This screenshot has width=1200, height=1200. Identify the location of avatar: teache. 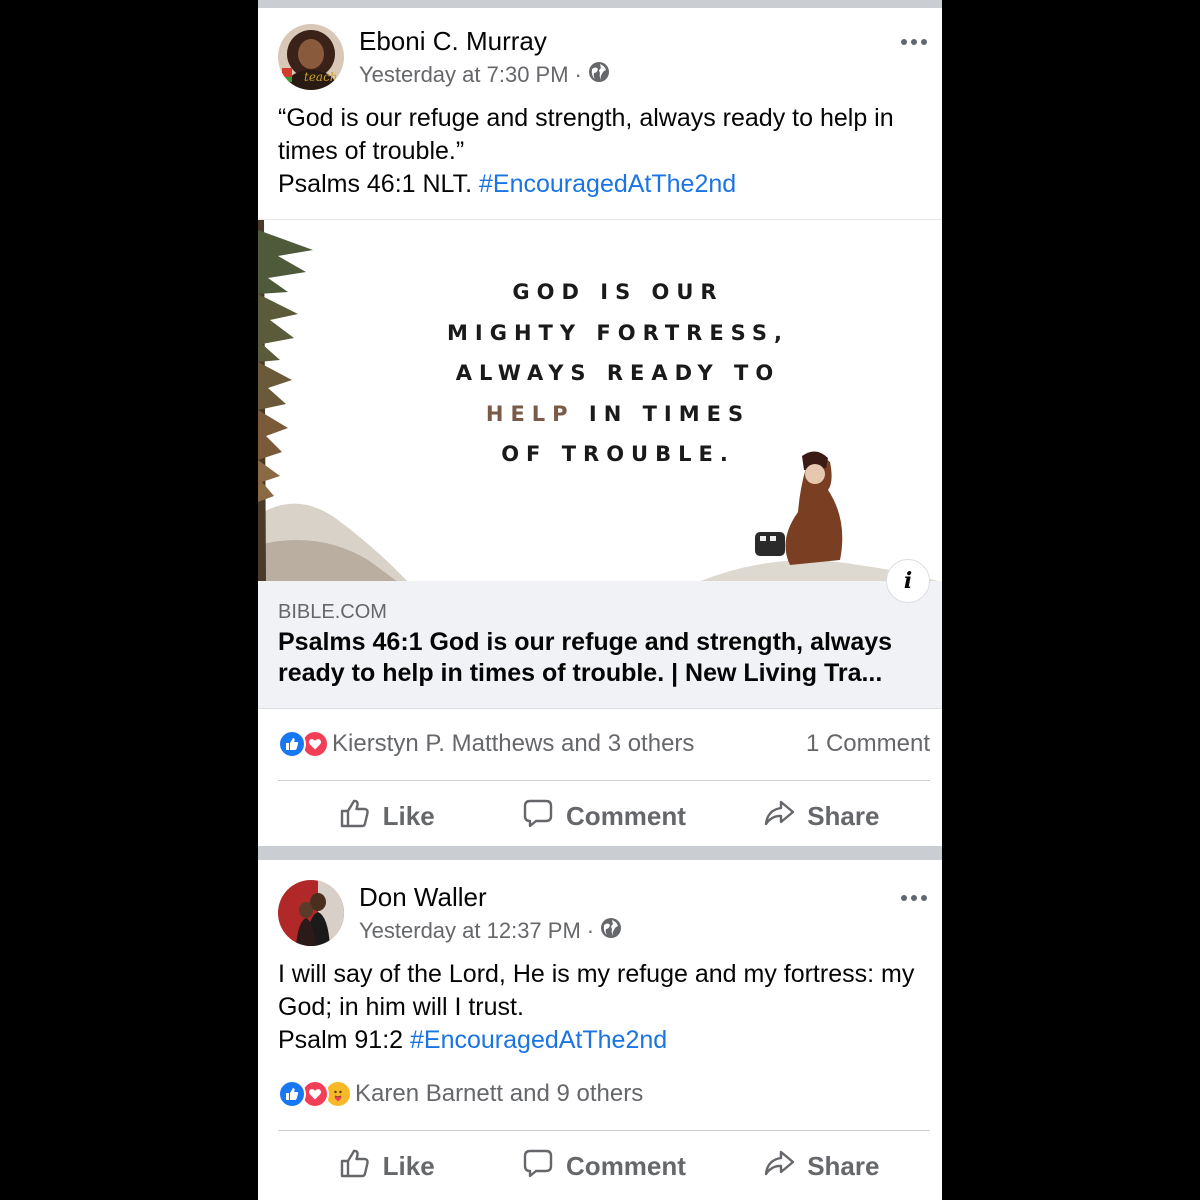
(311, 57).